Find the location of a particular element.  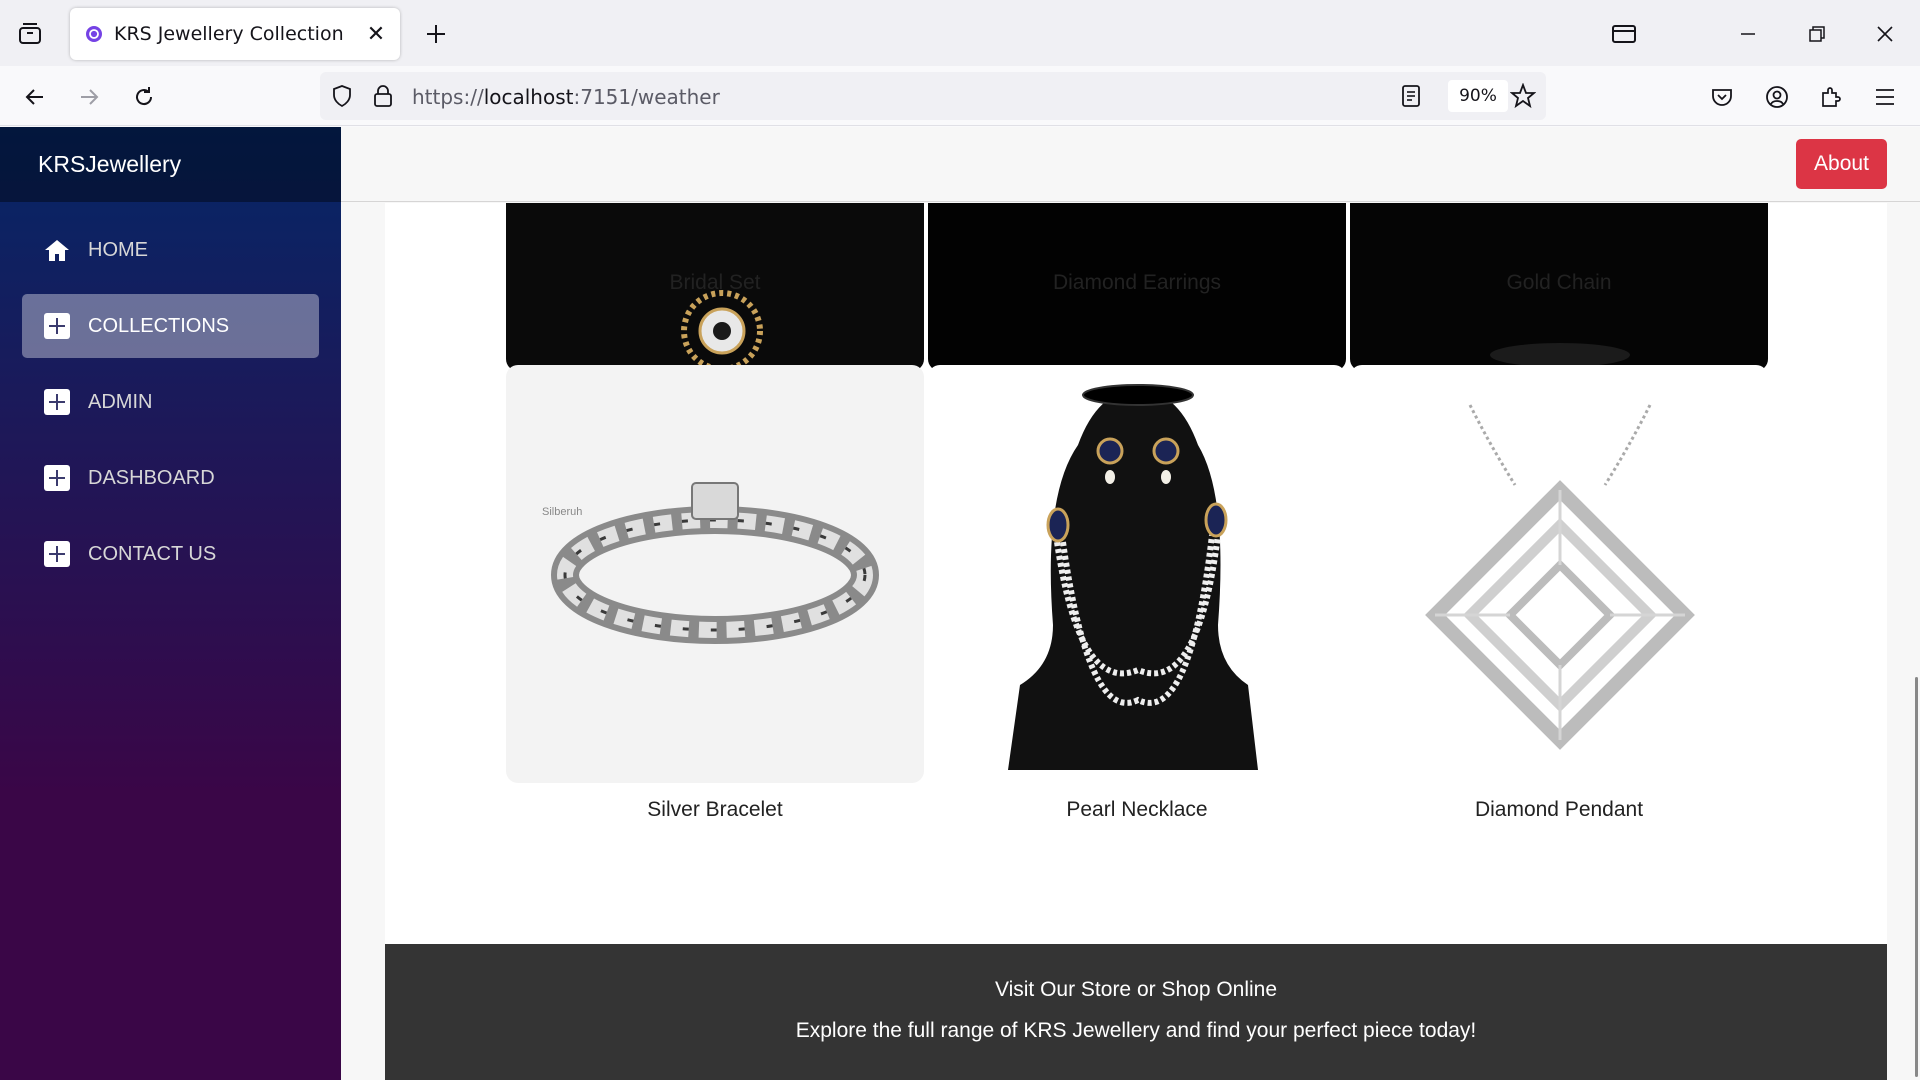

account-icon is located at coordinates (1777, 97).